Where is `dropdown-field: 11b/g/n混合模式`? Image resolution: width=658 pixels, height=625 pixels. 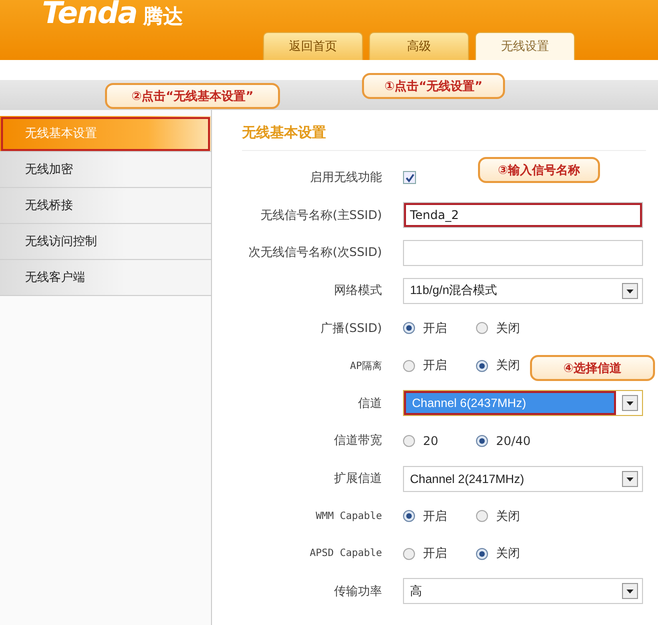
dropdown-field: 11b/g/n混合模式 is located at coordinates (523, 291).